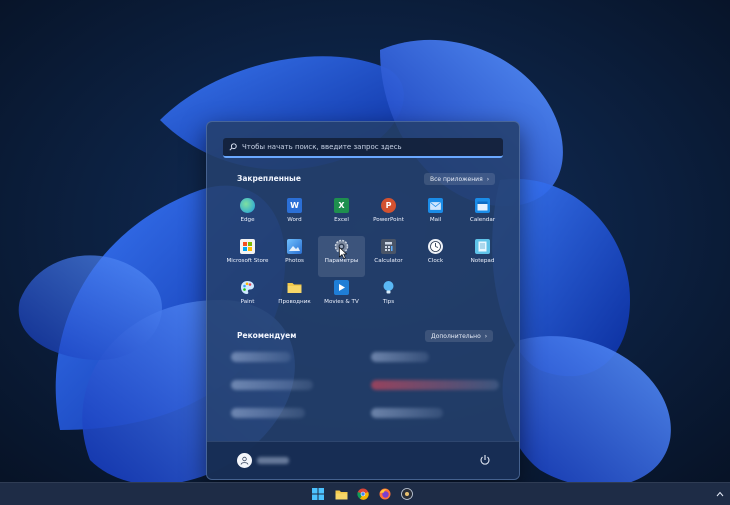 The image size is (730, 505). I want to click on power-icon, so click(485, 460).